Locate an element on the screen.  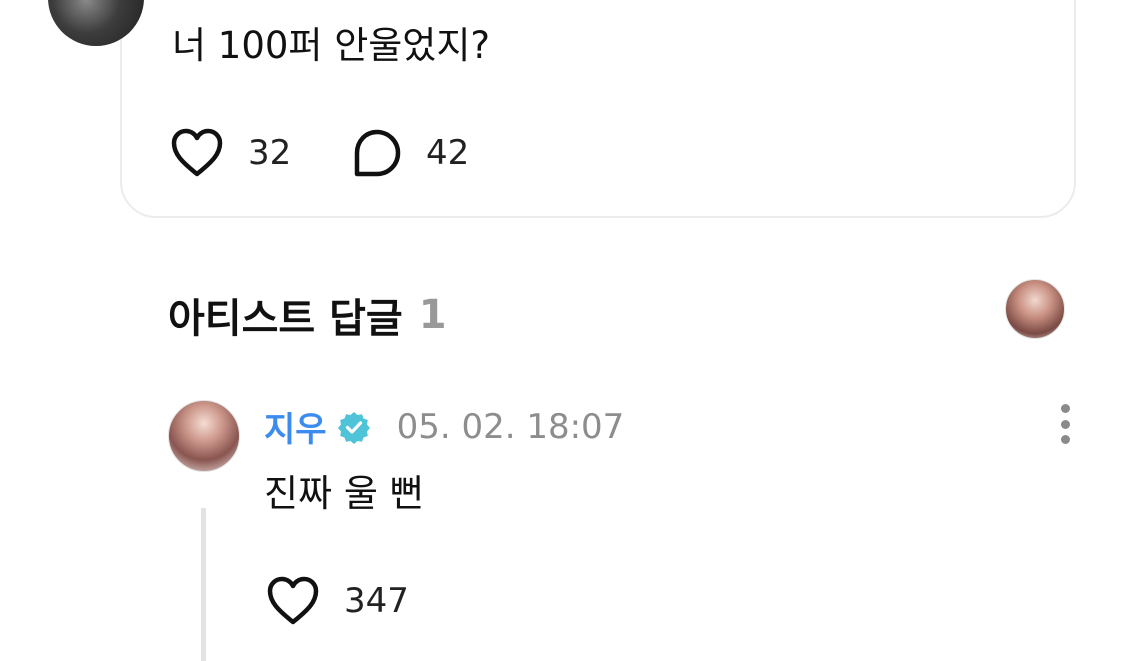
reply-author-avatar is located at coordinates (204, 436).